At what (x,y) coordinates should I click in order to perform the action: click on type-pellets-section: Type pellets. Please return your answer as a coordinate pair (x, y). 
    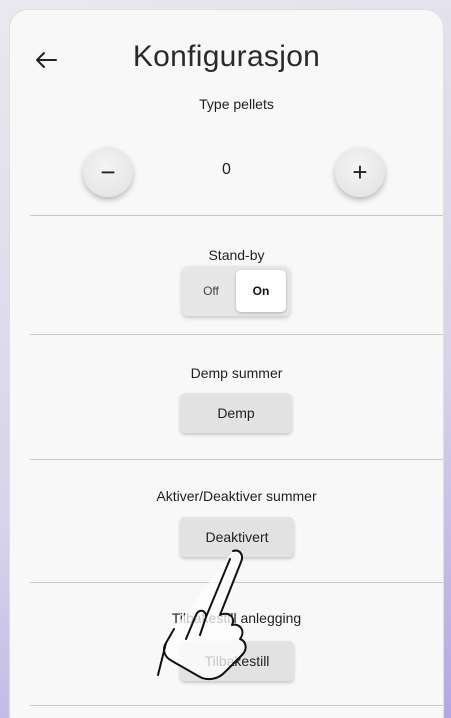
    Looking at the image, I should click on (236, 104).